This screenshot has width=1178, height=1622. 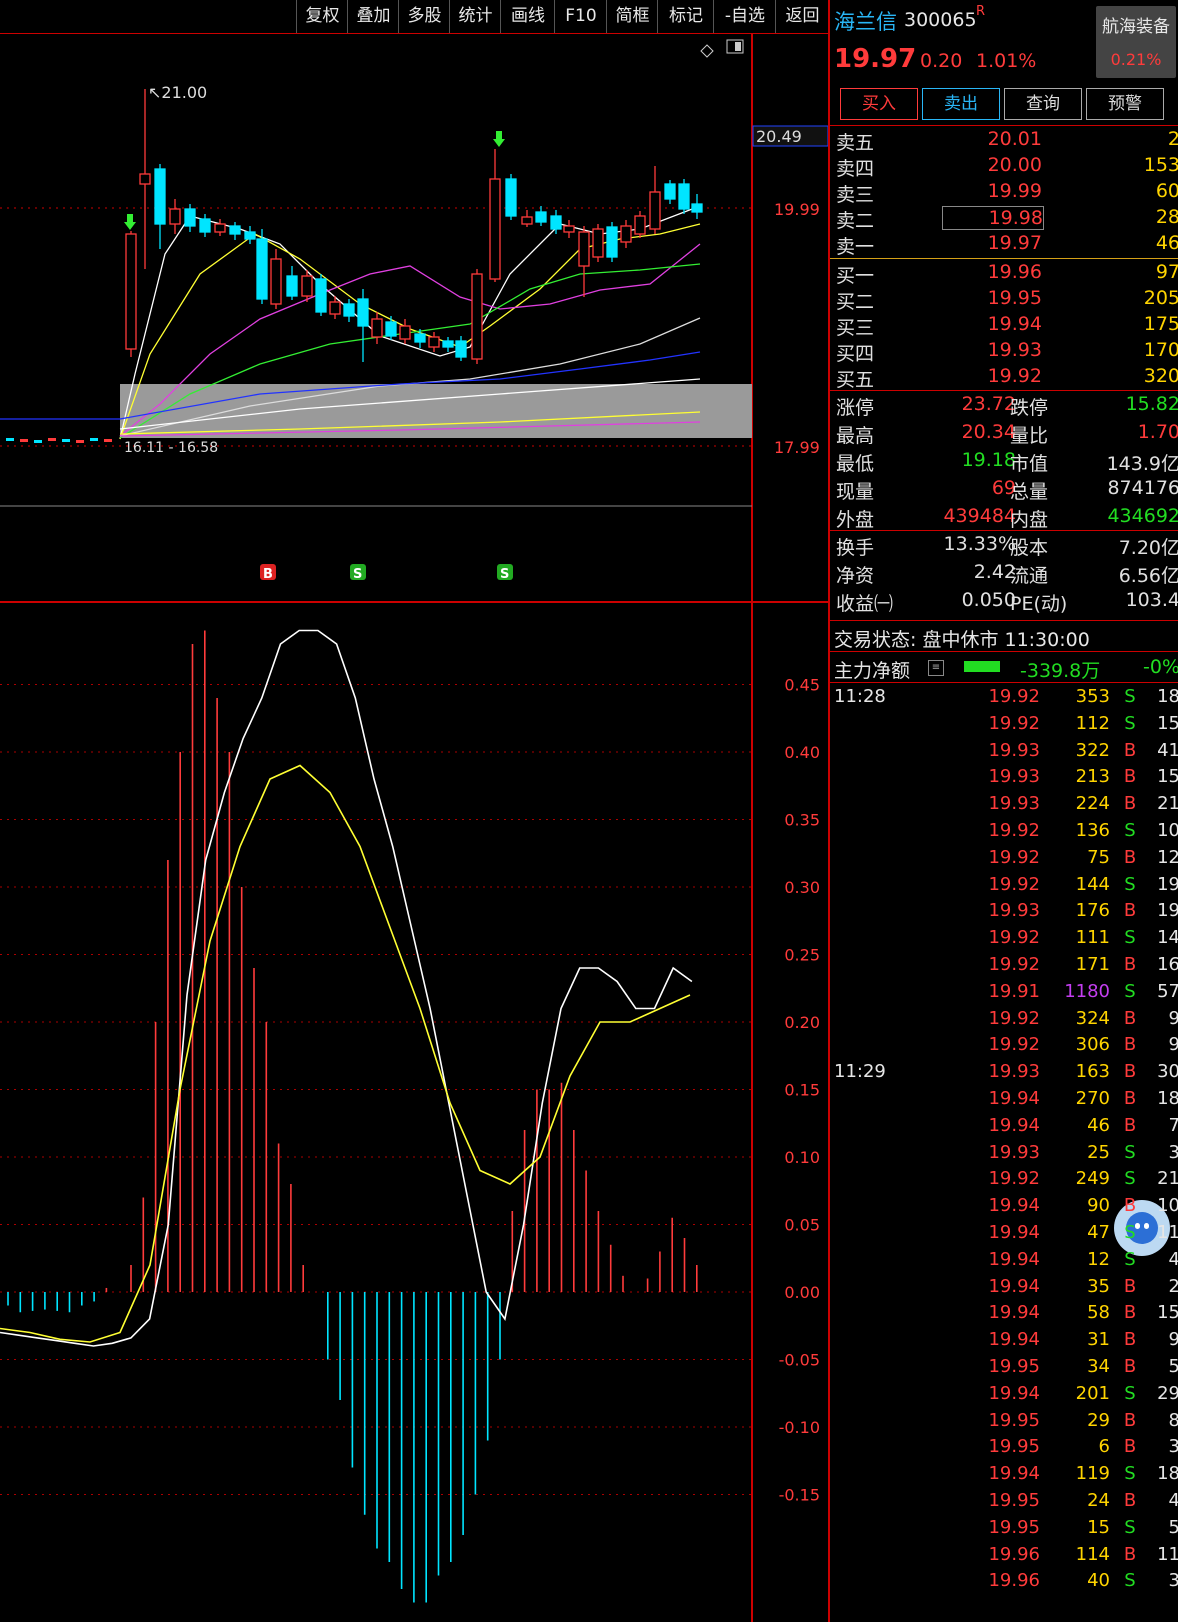 I want to click on ask-label: 卖五, so click(x=855, y=143).